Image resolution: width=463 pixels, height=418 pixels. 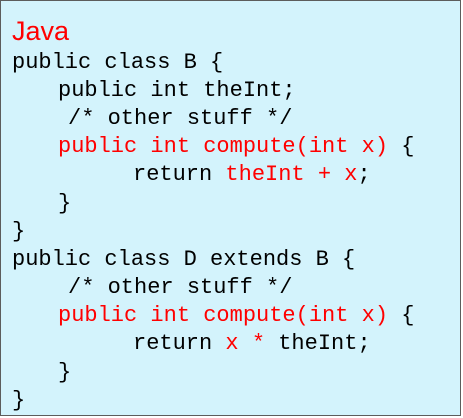 I want to click on highlighted-code-token: theInt + x, so click(x=291, y=174).